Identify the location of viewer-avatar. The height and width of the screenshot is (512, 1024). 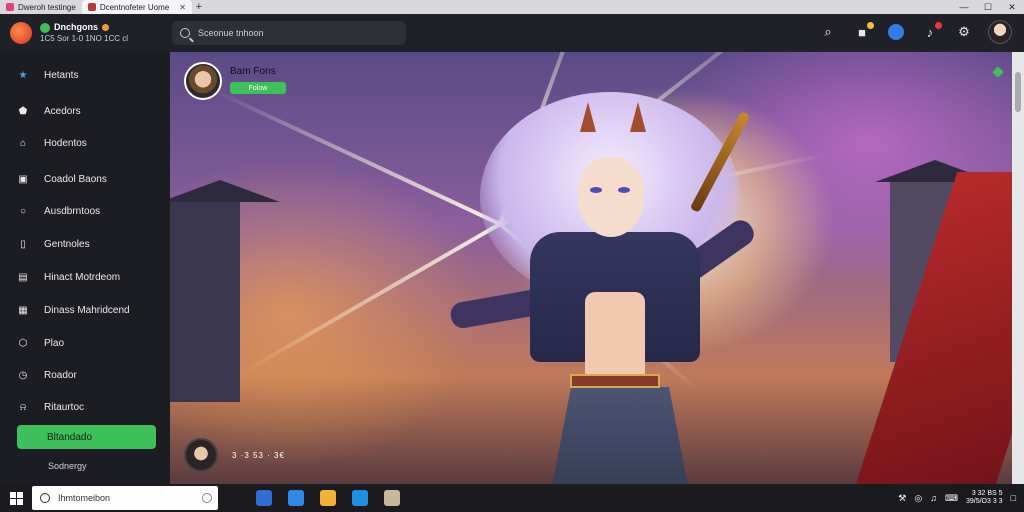
(201, 455).